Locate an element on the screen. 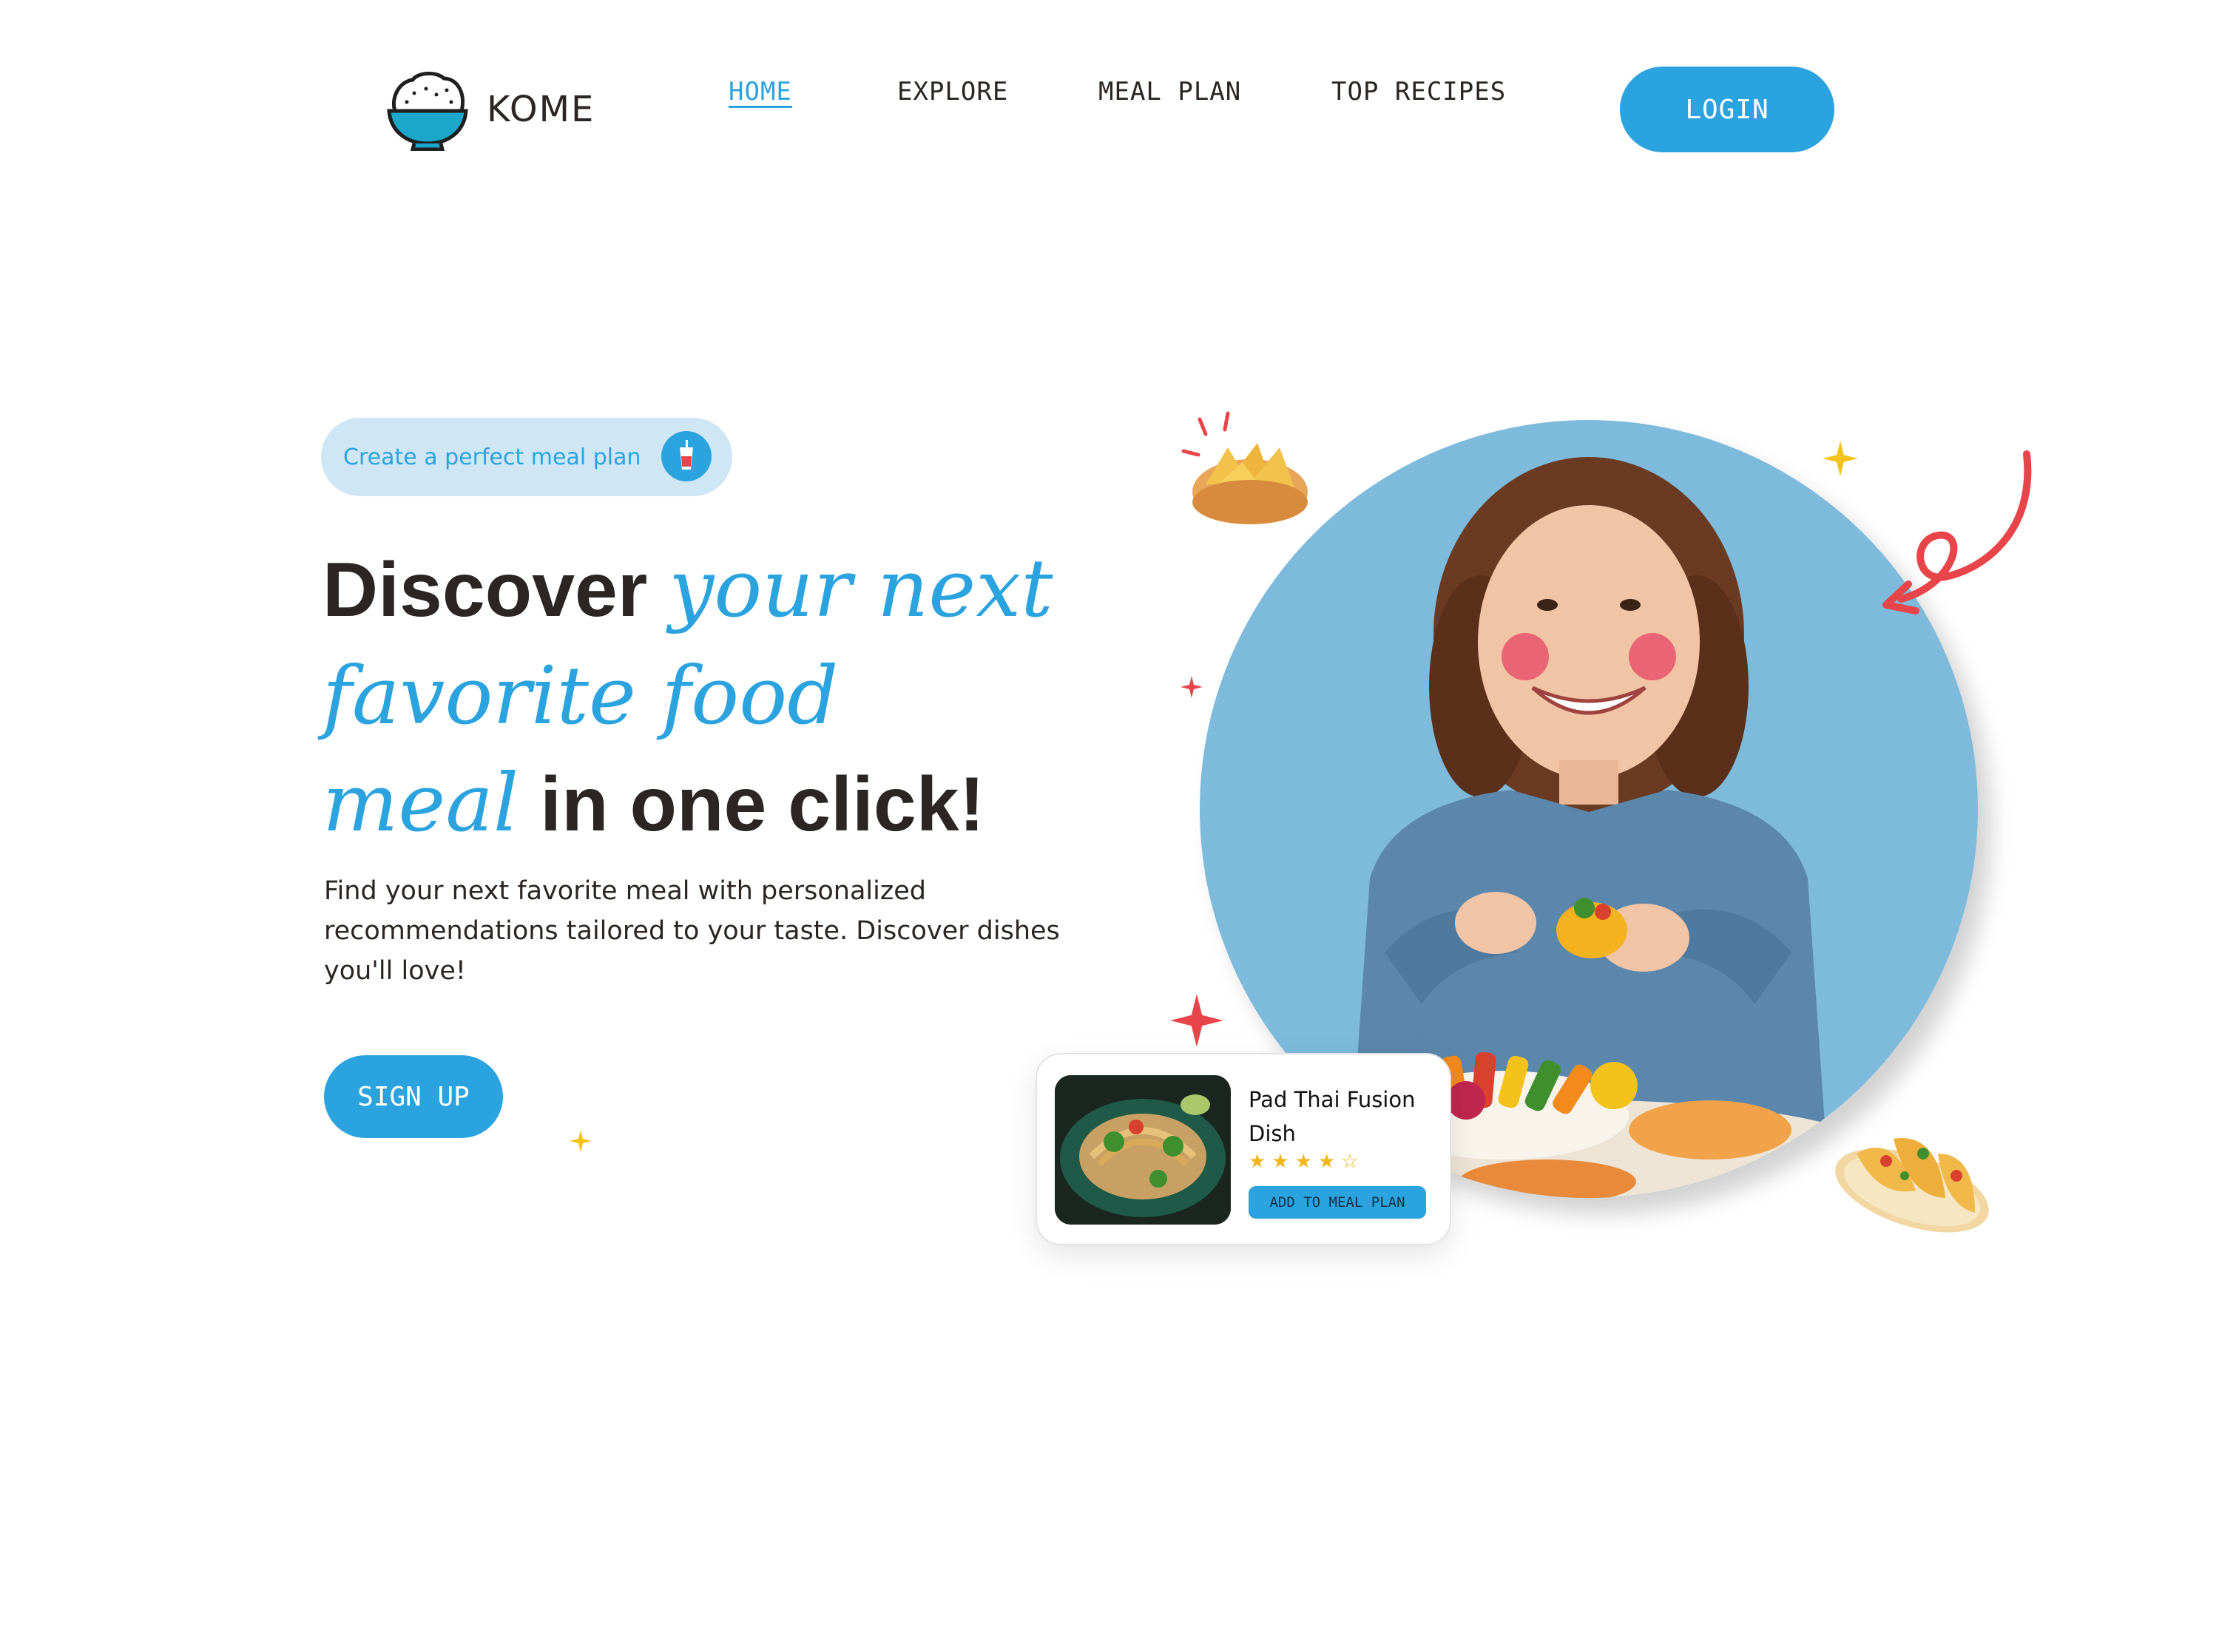 Image resolution: width=2219 pixels, height=1652 pixels. pill-label: Create a perfect meal plan is located at coordinates (492, 457).